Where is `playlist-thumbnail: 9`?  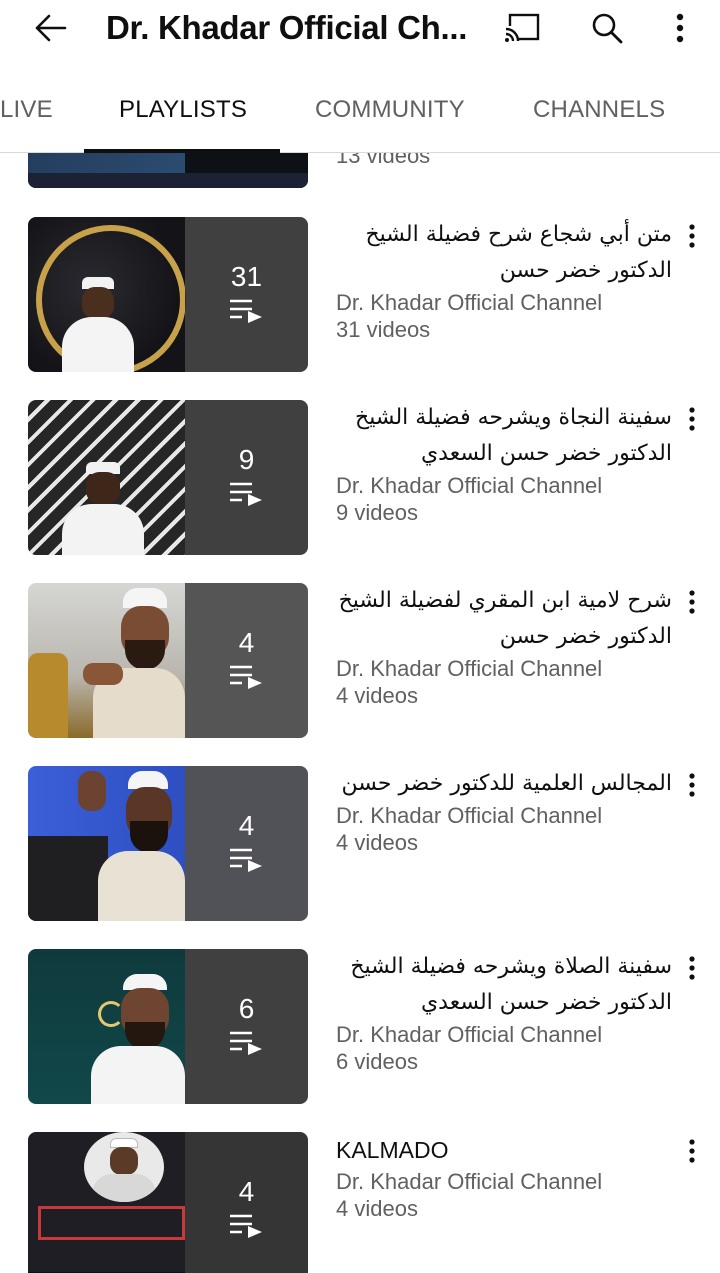
playlist-thumbnail: 9 is located at coordinates (168, 477).